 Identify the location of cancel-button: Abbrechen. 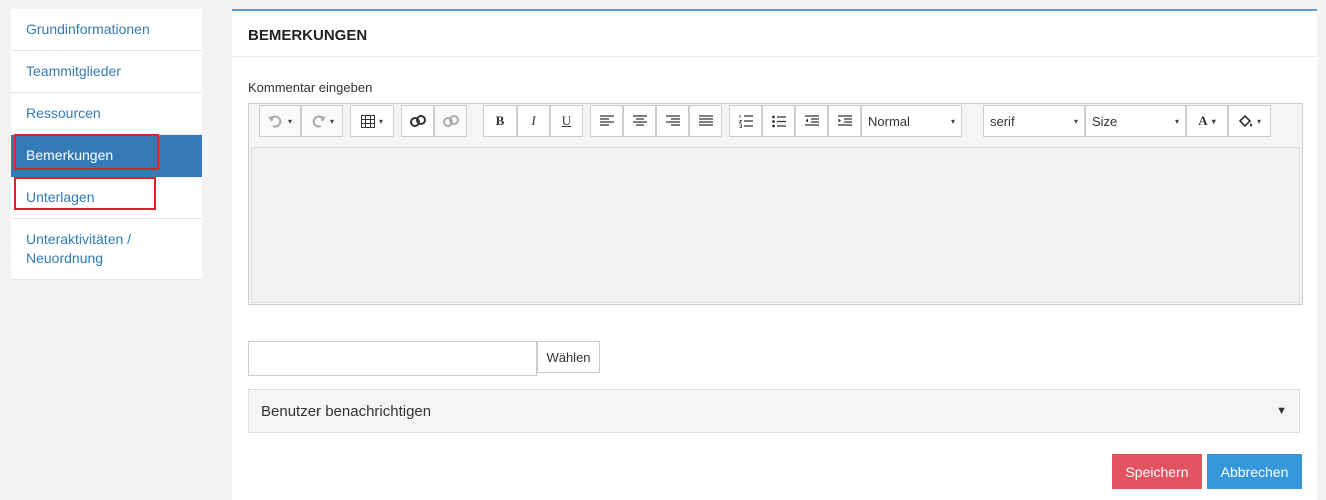
(1254, 471).